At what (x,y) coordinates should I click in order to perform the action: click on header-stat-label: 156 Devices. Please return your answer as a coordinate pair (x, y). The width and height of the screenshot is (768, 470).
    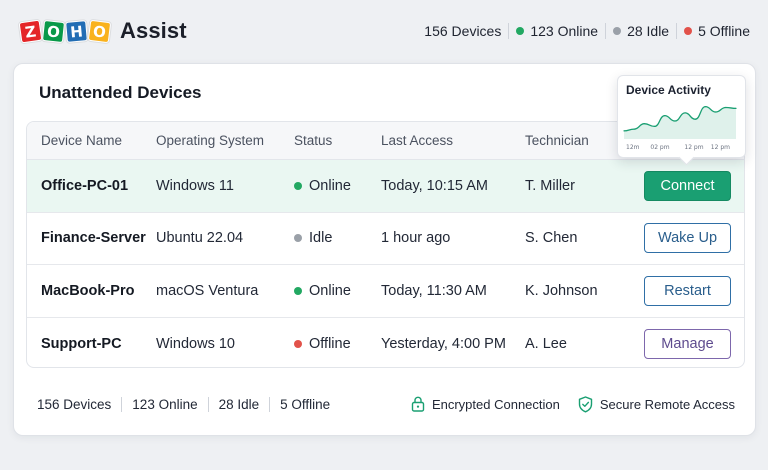
    Looking at the image, I should click on (463, 31).